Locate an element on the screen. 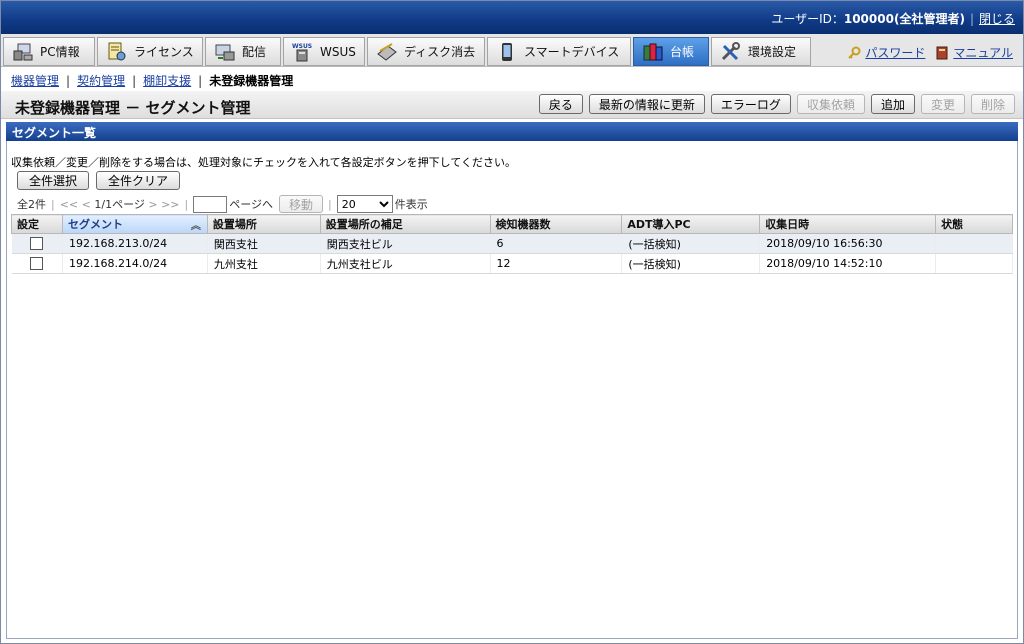 This screenshot has height=644, width=1024. tab-license: ライセンス is located at coordinates (150, 51).